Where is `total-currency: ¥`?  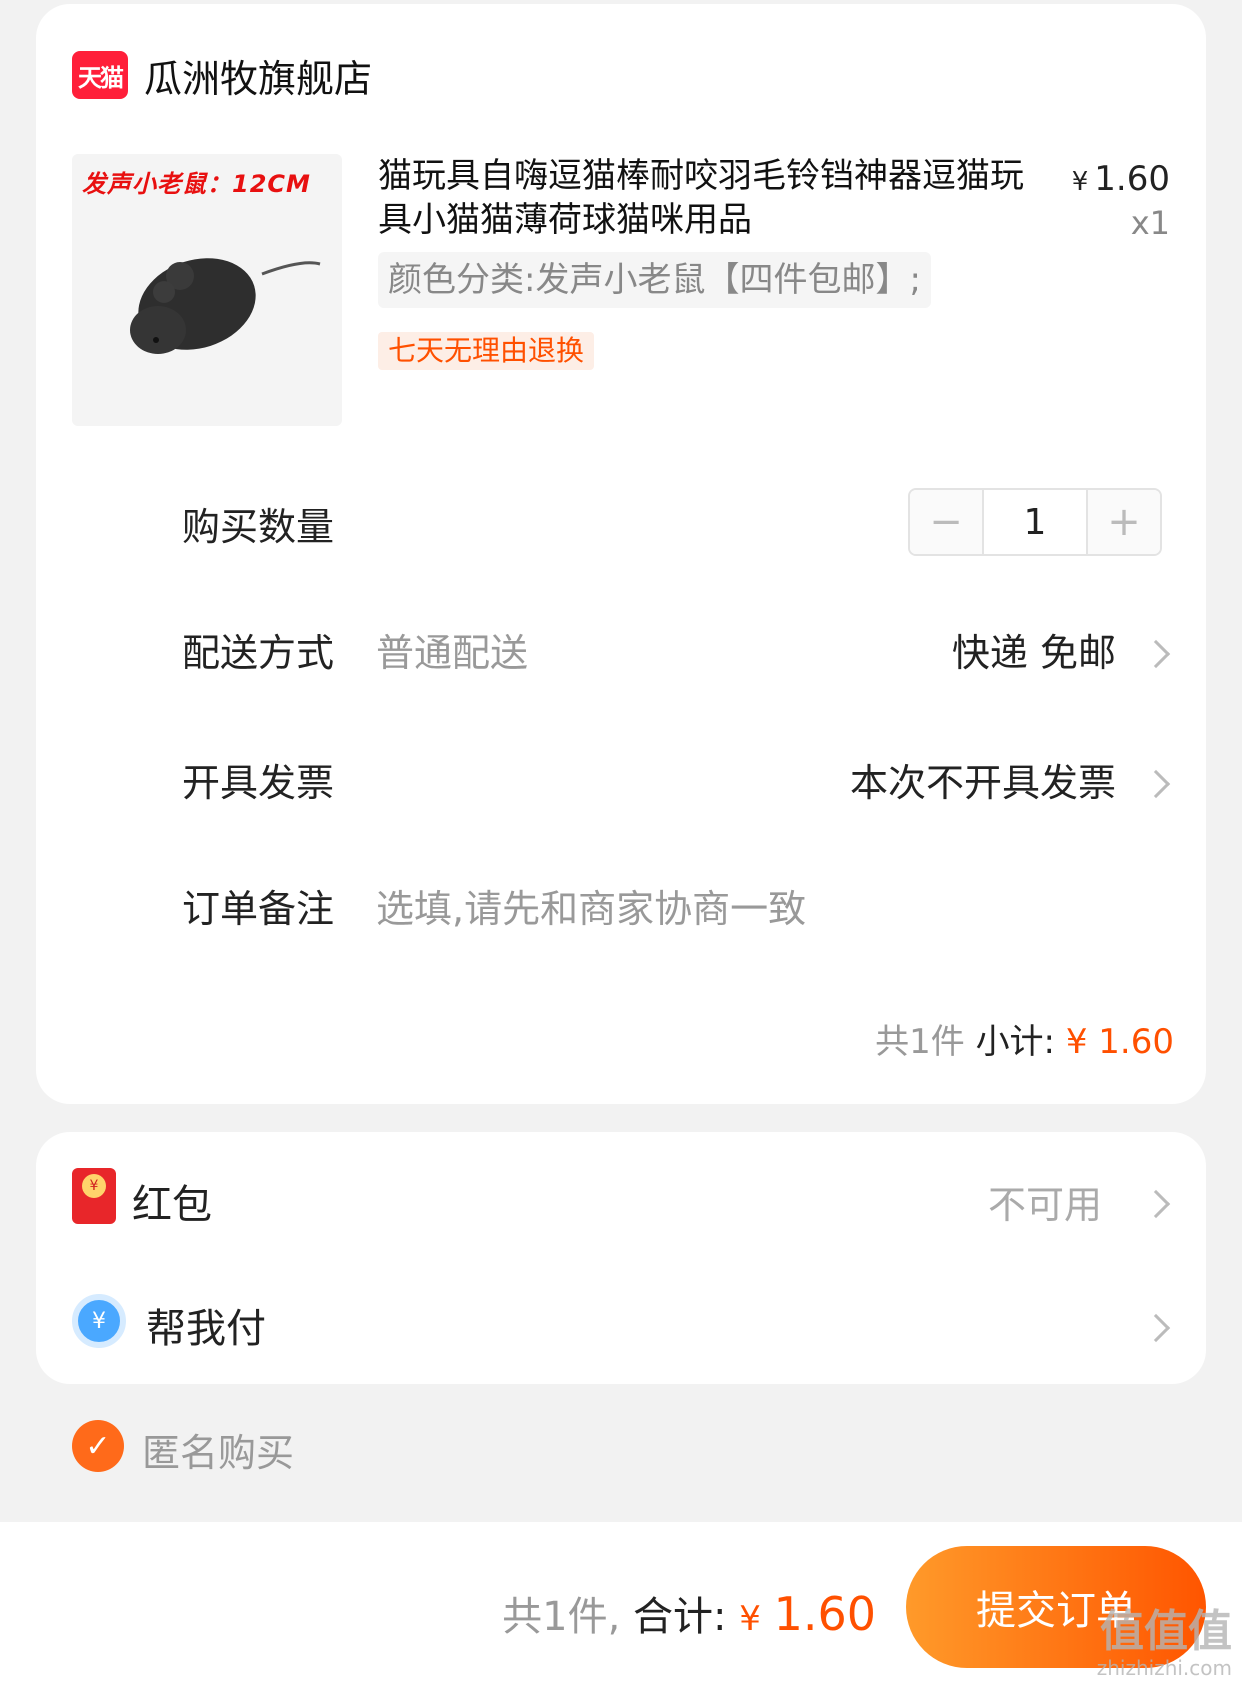
total-currency: ¥ is located at coordinates (750, 1619).